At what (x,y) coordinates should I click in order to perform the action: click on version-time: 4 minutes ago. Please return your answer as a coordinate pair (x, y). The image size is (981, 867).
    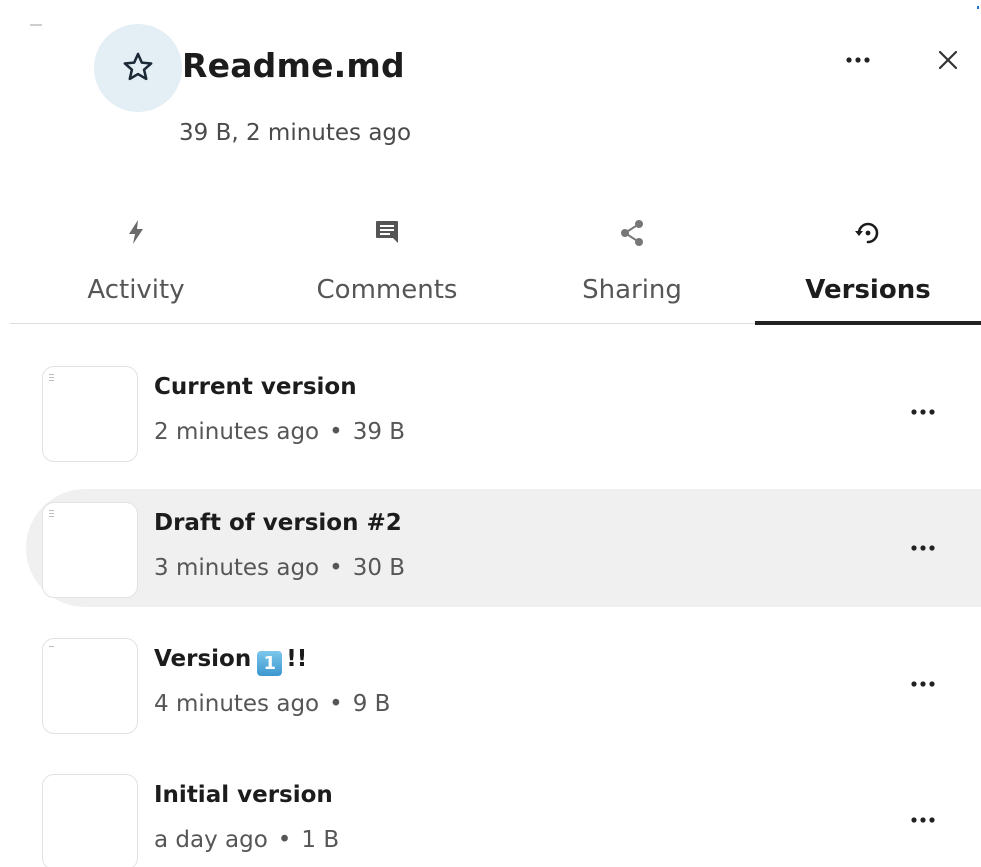
    Looking at the image, I should click on (237, 704).